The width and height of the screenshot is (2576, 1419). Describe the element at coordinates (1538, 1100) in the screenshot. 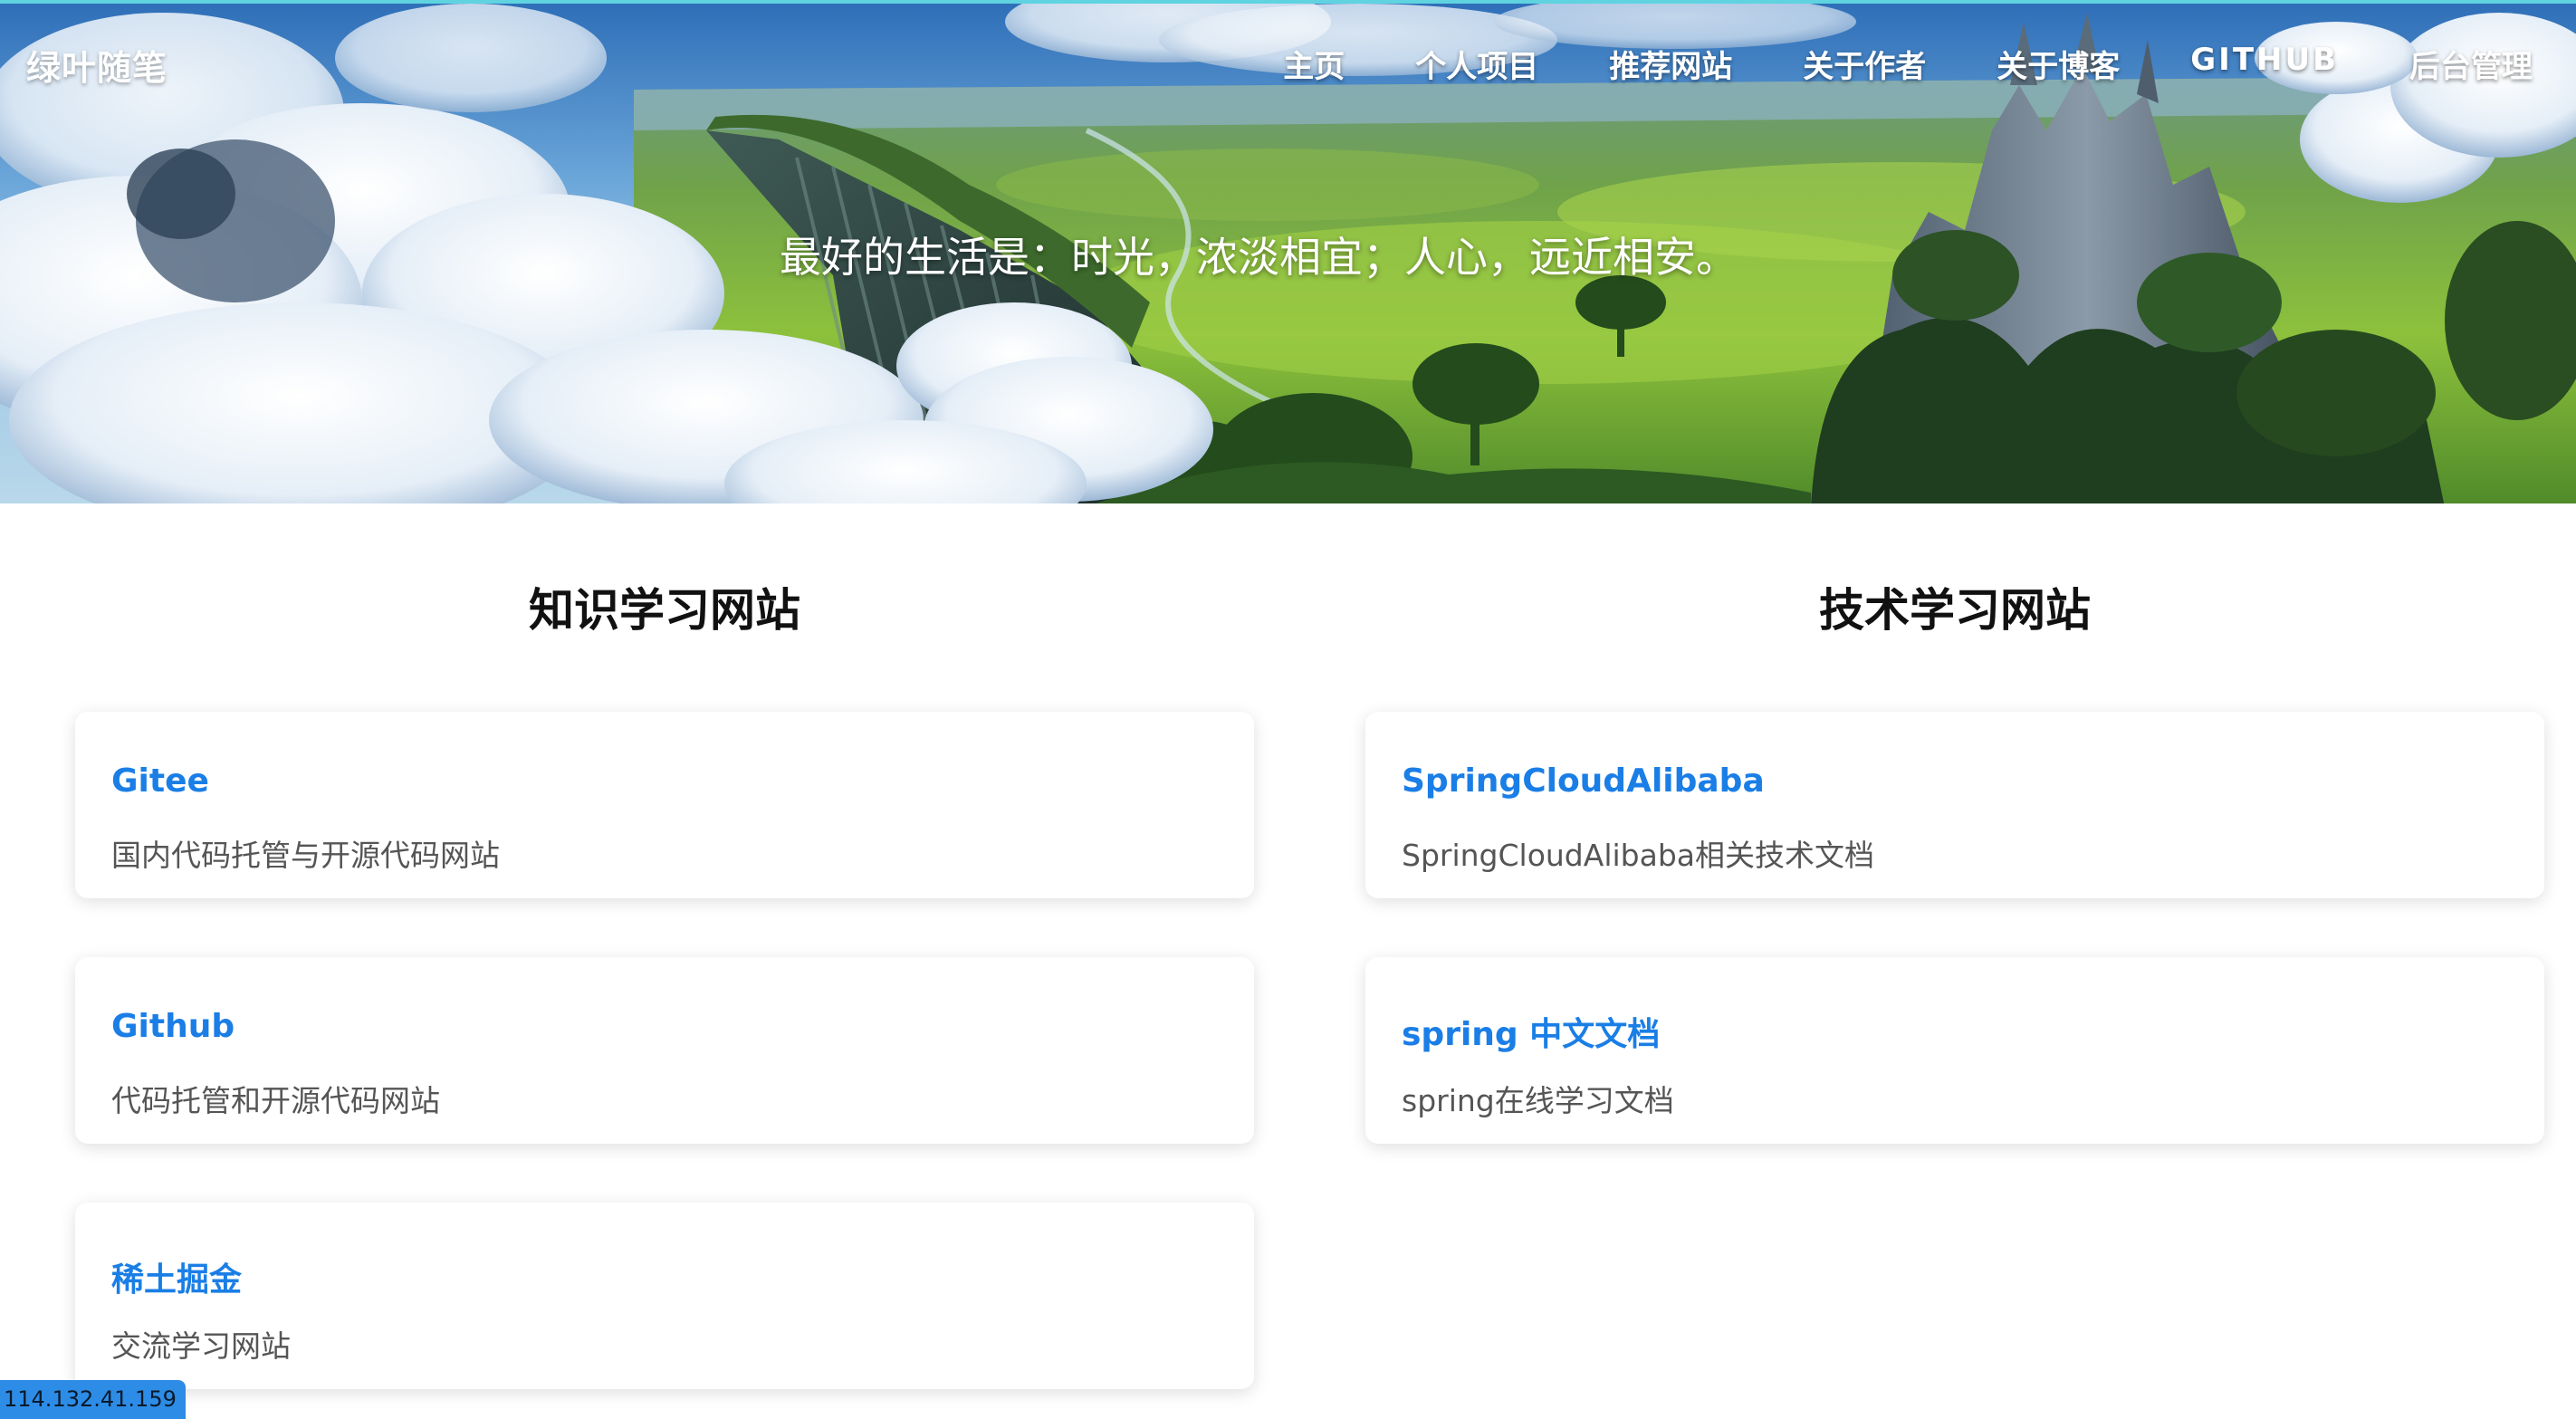

I see `site-card-desc: spring在线学习文档` at that location.